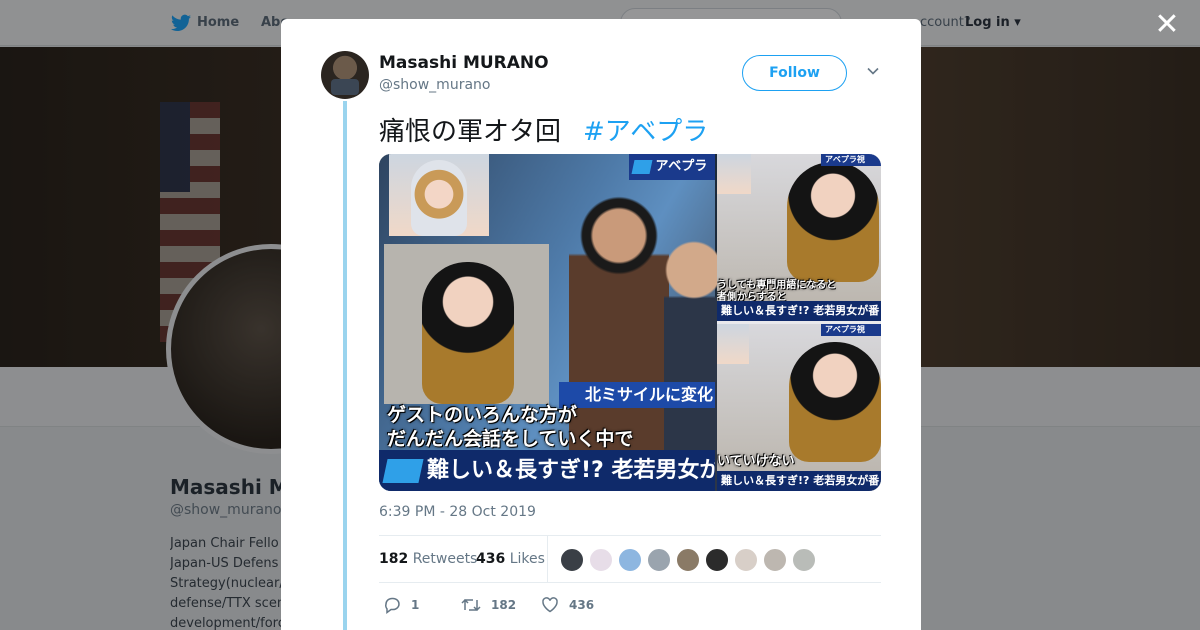  What do you see at coordinates (401, 605) in the screenshot?
I see `reply-button: 1` at bounding box center [401, 605].